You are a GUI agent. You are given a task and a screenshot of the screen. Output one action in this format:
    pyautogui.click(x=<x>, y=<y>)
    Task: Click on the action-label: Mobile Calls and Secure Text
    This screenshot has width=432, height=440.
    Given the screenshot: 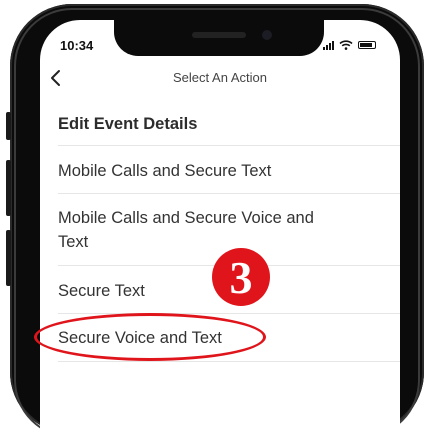 What is the action you would take?
    pyautogui.click(x=165, y=171)
    